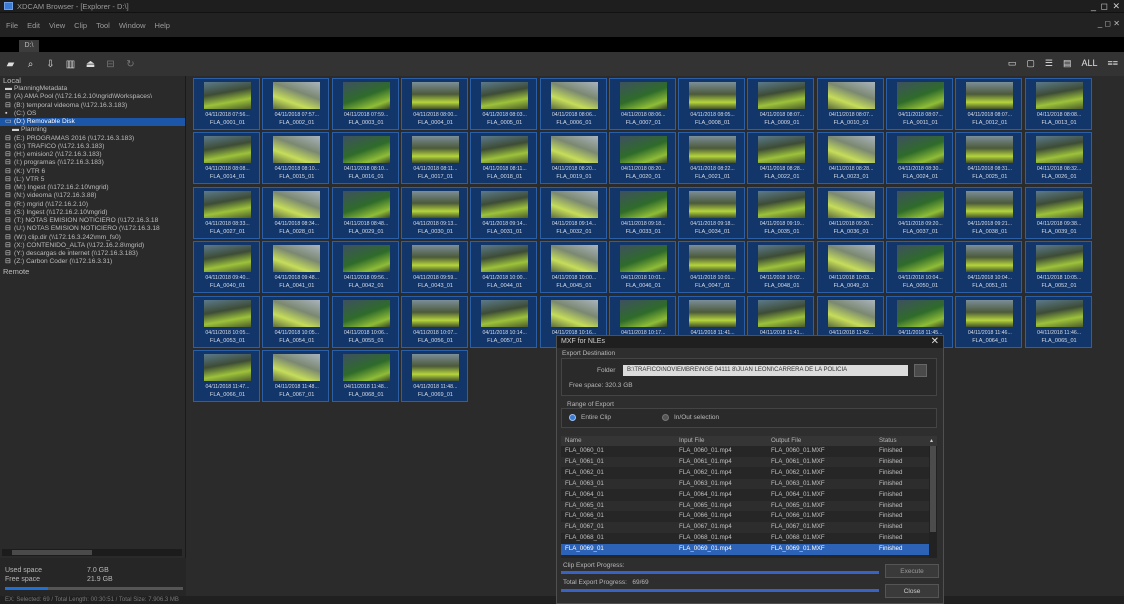 The height and width of the screenshot is (604, 1124). Describe the element at coordinates (296, 212) in the screenshot. I see `clip-thumbnail: 04/11/2018 08:34... FLA_0028_01` at that location.